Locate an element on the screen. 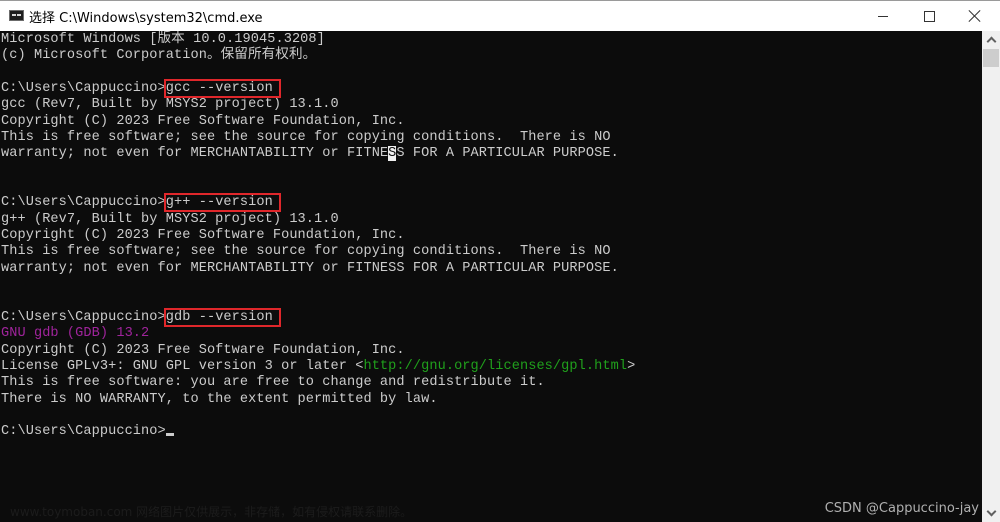  minimize-button is located at coordinates (883, 16).